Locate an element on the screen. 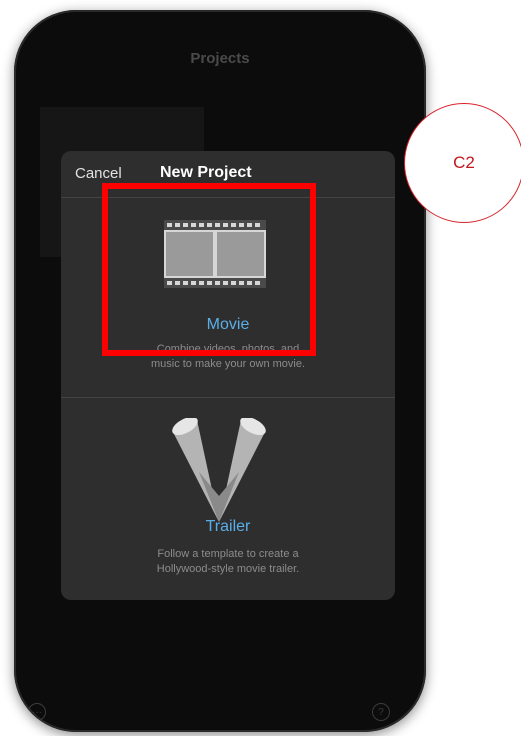 This screenshot has width=521, height=736. annotation-label: C2 is located at coordinates (464, 162).